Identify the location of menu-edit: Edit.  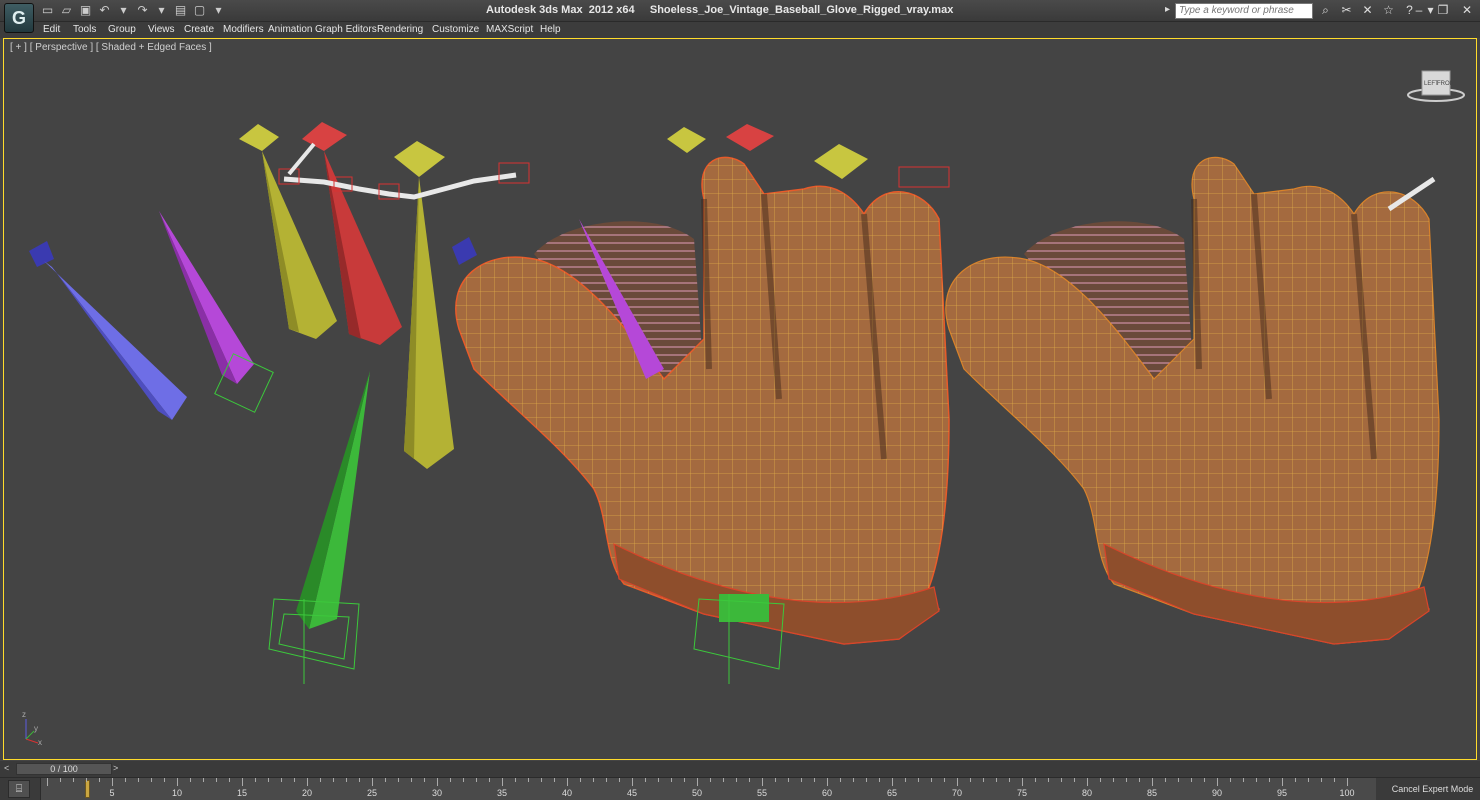
(51, 29).